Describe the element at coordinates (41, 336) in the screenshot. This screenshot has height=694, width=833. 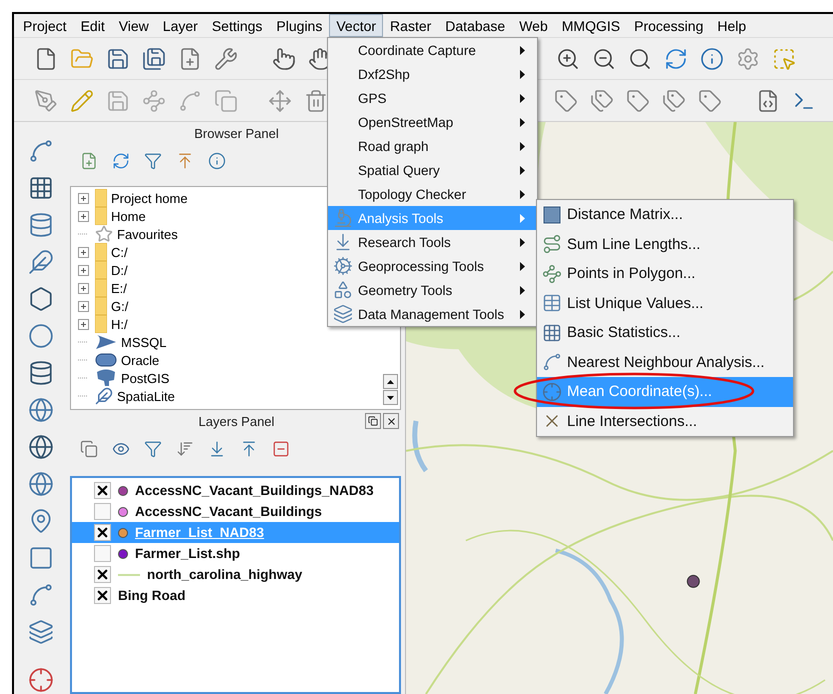
I see `circle-icon` at that location.